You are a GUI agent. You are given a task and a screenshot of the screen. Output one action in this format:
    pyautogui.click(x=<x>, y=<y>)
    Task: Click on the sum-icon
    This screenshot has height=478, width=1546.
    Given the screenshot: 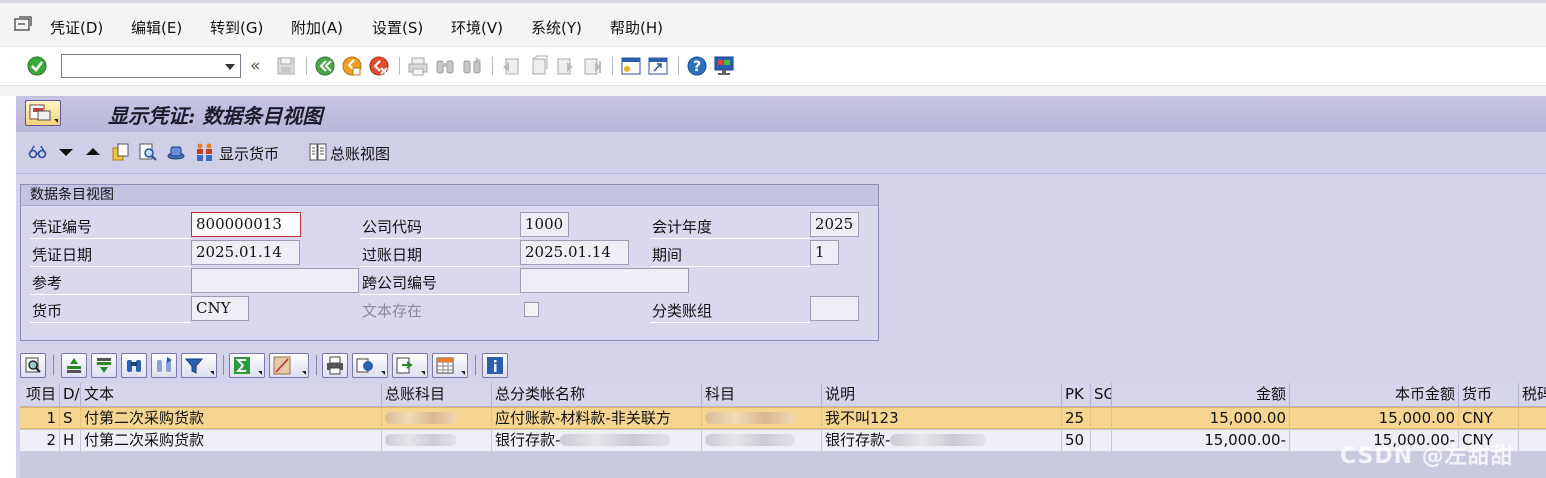 What is the action you would take?
    pyautogui.click(x=242, y=365)
    